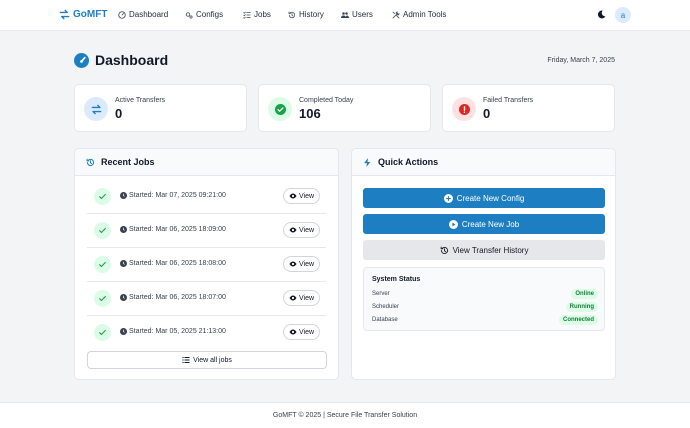 This screenshot has height=428, width=690. I want to click on nav-admin-tools: Admin Tools, so click(419, 14).